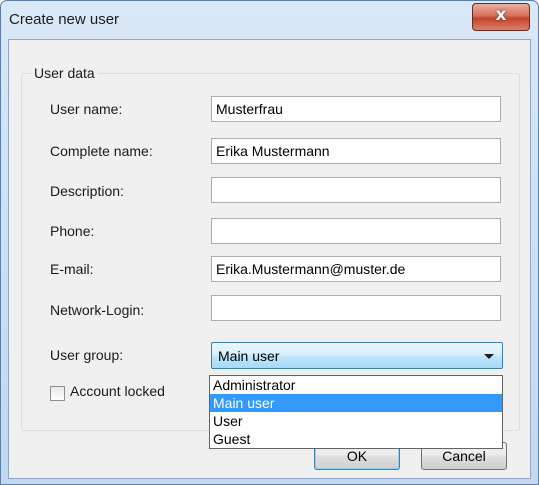 The image size is (539, 485). Describe the element at coordinates (87, 355) in the screenshot. I see `user-group-label: User group:` at that location.